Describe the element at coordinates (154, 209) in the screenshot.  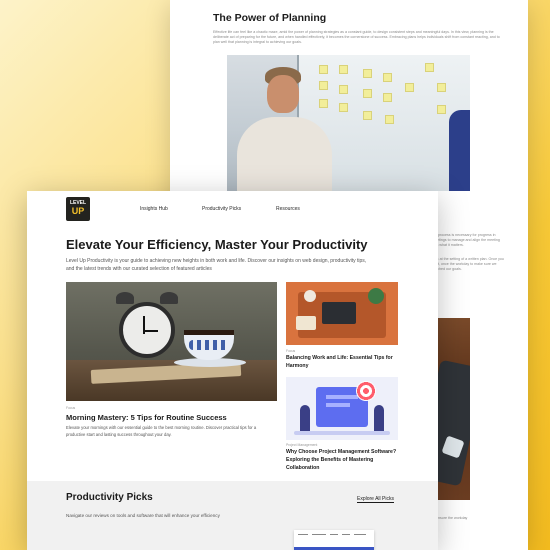
I see `nav-insights-hub: Insights Hub` at that location.